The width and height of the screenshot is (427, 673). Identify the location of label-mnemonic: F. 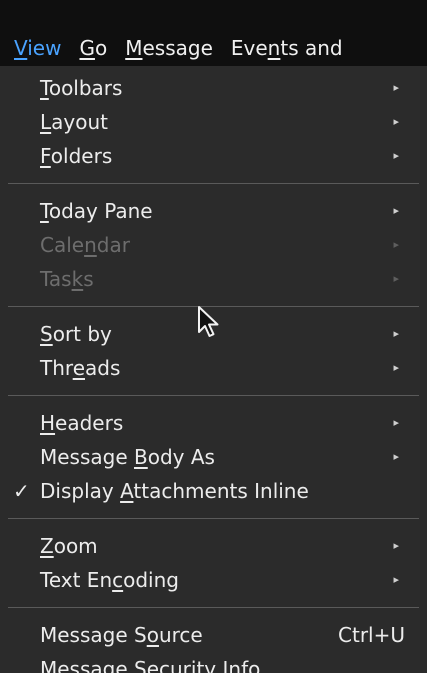
(45, 156).